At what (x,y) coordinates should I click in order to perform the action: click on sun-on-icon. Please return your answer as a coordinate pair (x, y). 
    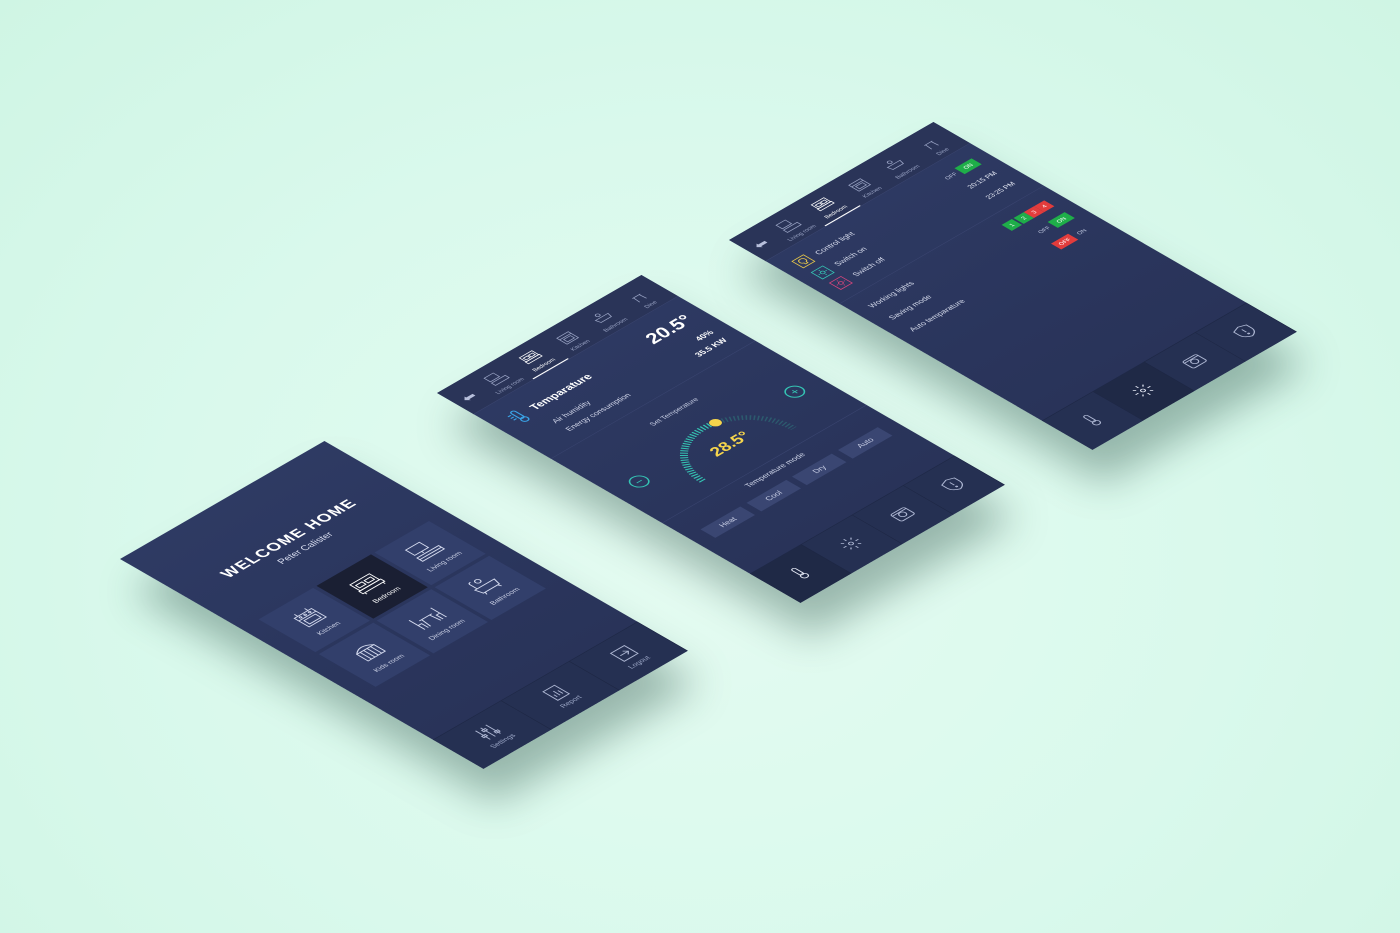
    Looking at the image, I should click on (822, 272).